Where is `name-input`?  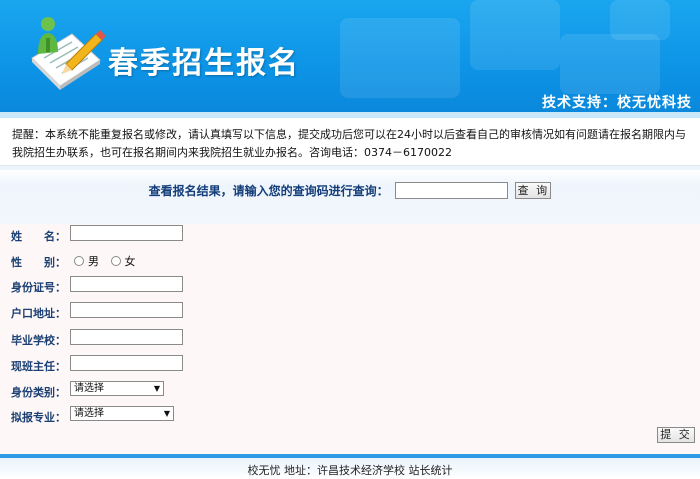
name-input is located at coordinates (126, 233).